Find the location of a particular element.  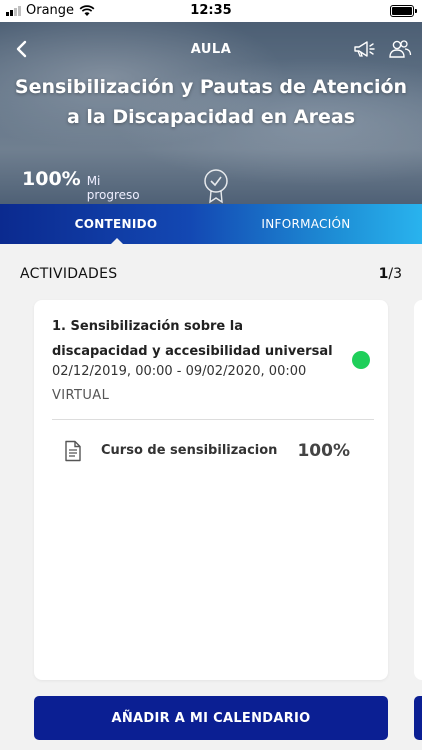

card-divider is located at coordinates (213, 419).